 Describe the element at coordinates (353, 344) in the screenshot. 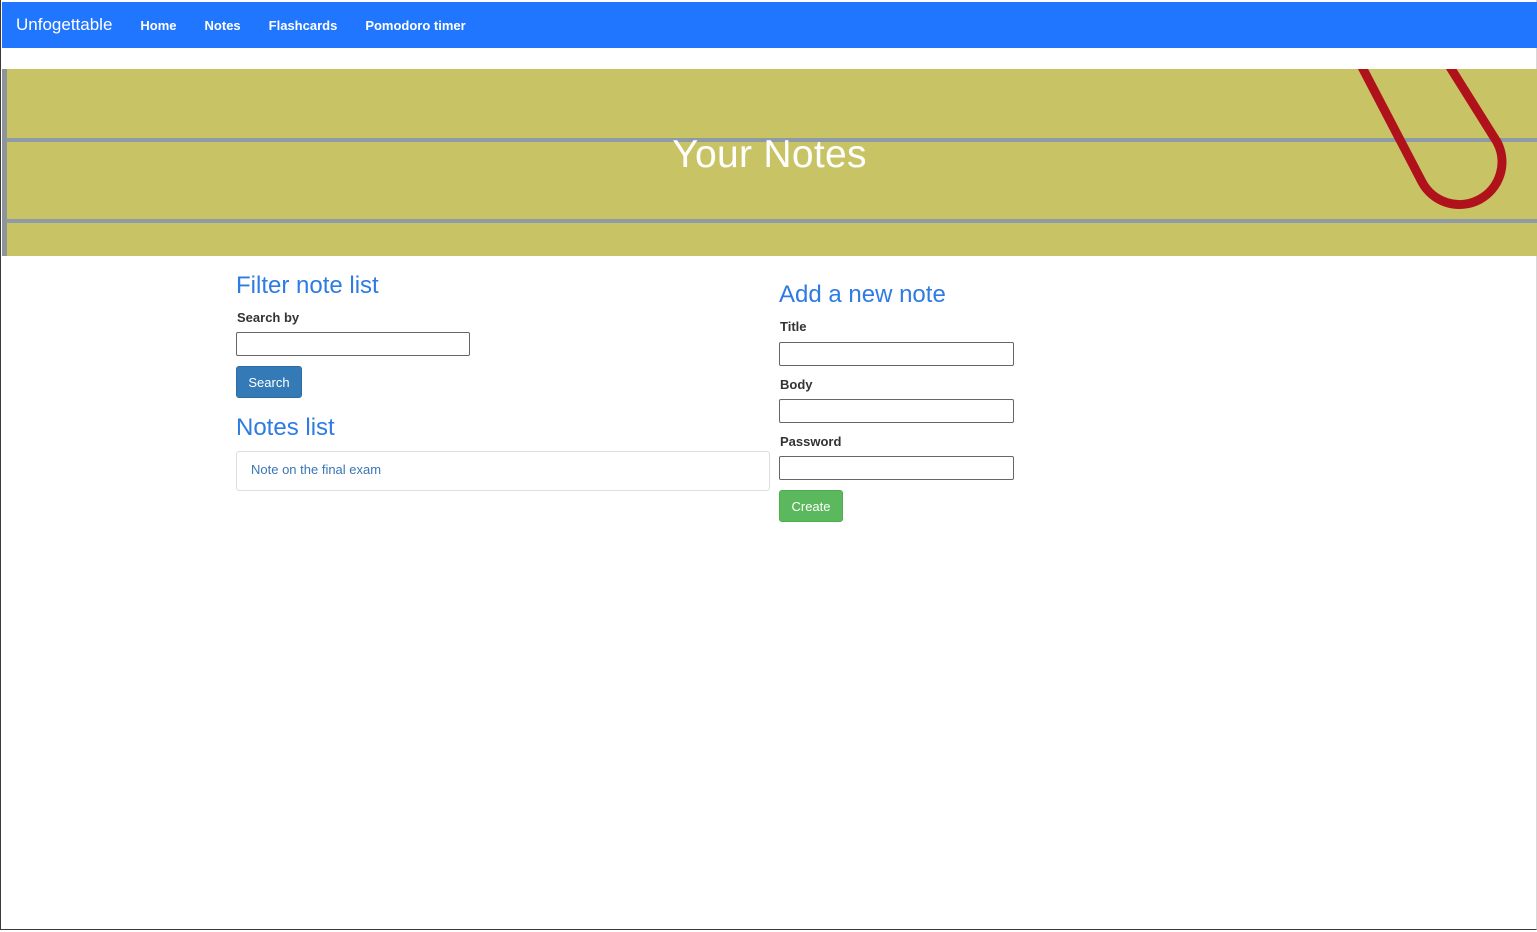

I see `search-input` at that location.